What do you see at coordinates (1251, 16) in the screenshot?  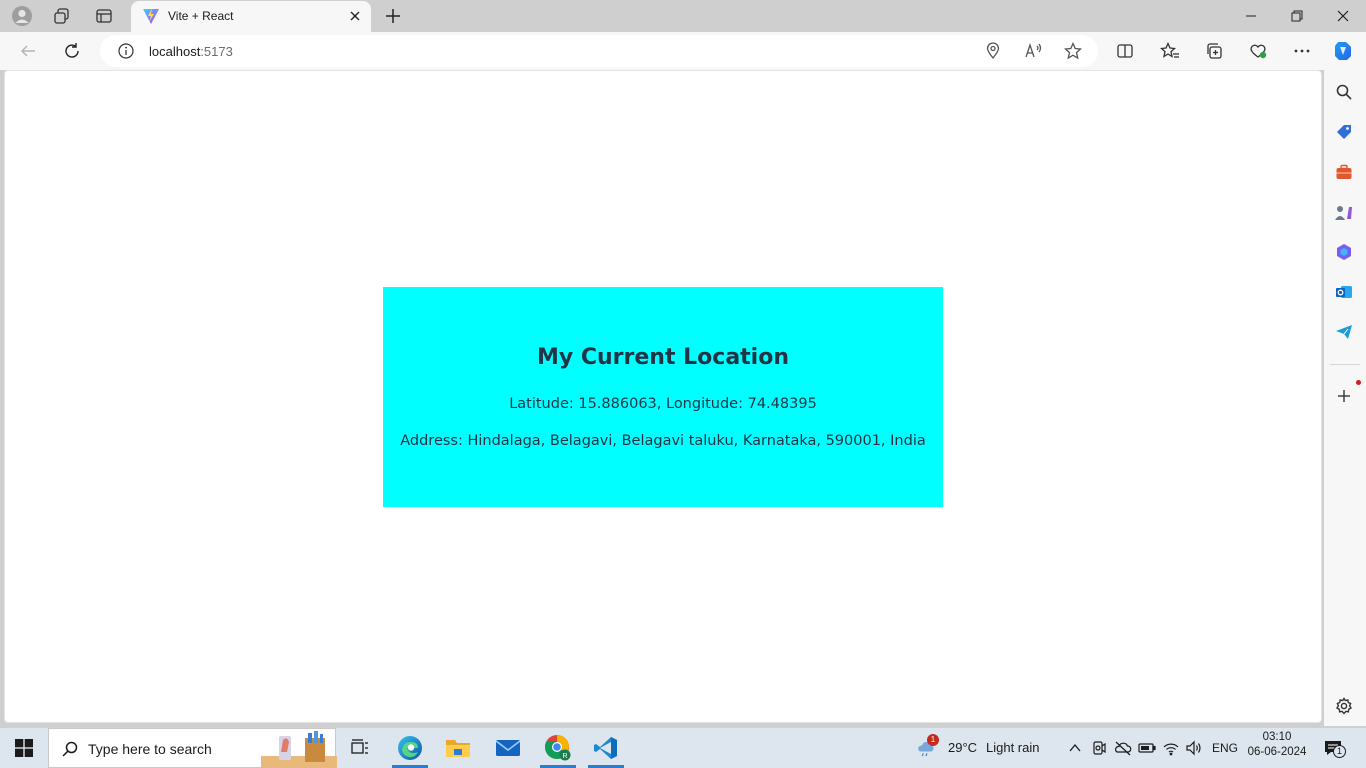 I see `minimize-icon` at bounding box center [1251, 16].